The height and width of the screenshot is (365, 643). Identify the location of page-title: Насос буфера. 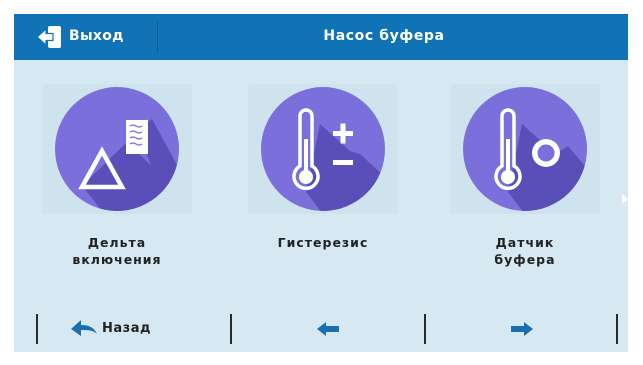
(384, 36).